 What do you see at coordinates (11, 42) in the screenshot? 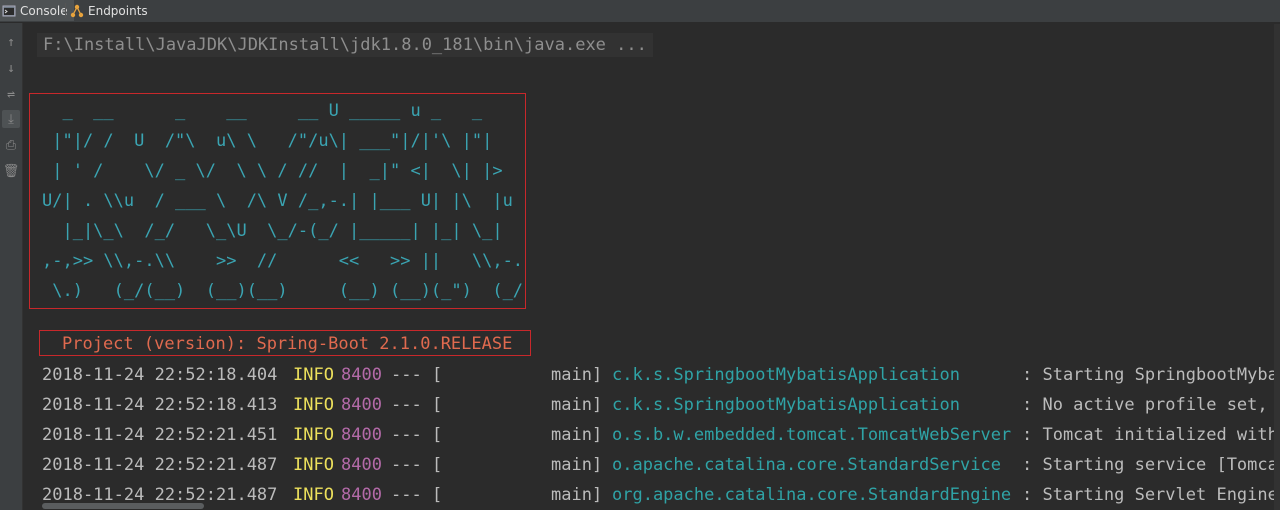
I see `arrow-up-icon: ↑` at bounding box center [11, 42].